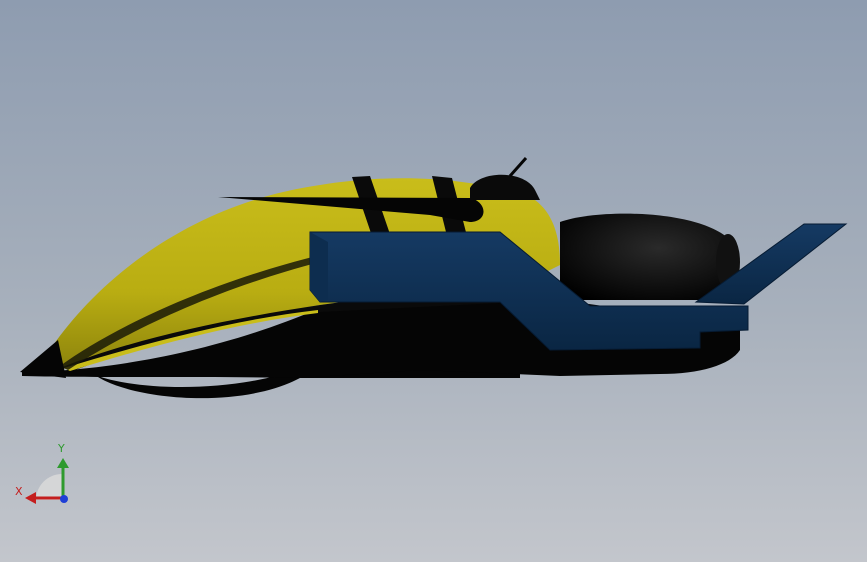  What do you see at coordinates (43, 359) in the screenshot?
I see `nose-cone` at bounding box center [43, 359].